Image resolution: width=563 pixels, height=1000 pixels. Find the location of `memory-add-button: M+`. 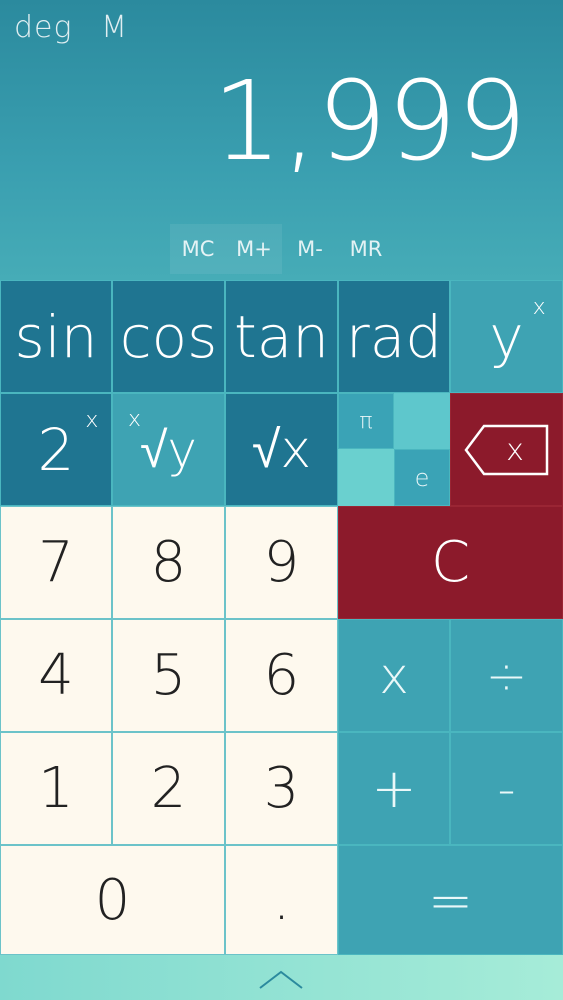

memory-add-button: M+ is located at coordinates (254, 249).